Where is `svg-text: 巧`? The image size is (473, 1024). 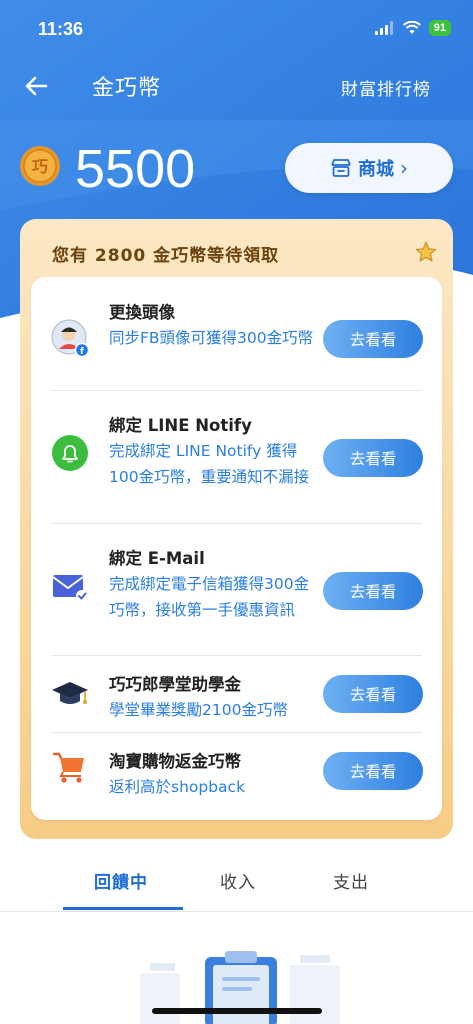 svg-text: 巧 is located at coordinates (40, 166).